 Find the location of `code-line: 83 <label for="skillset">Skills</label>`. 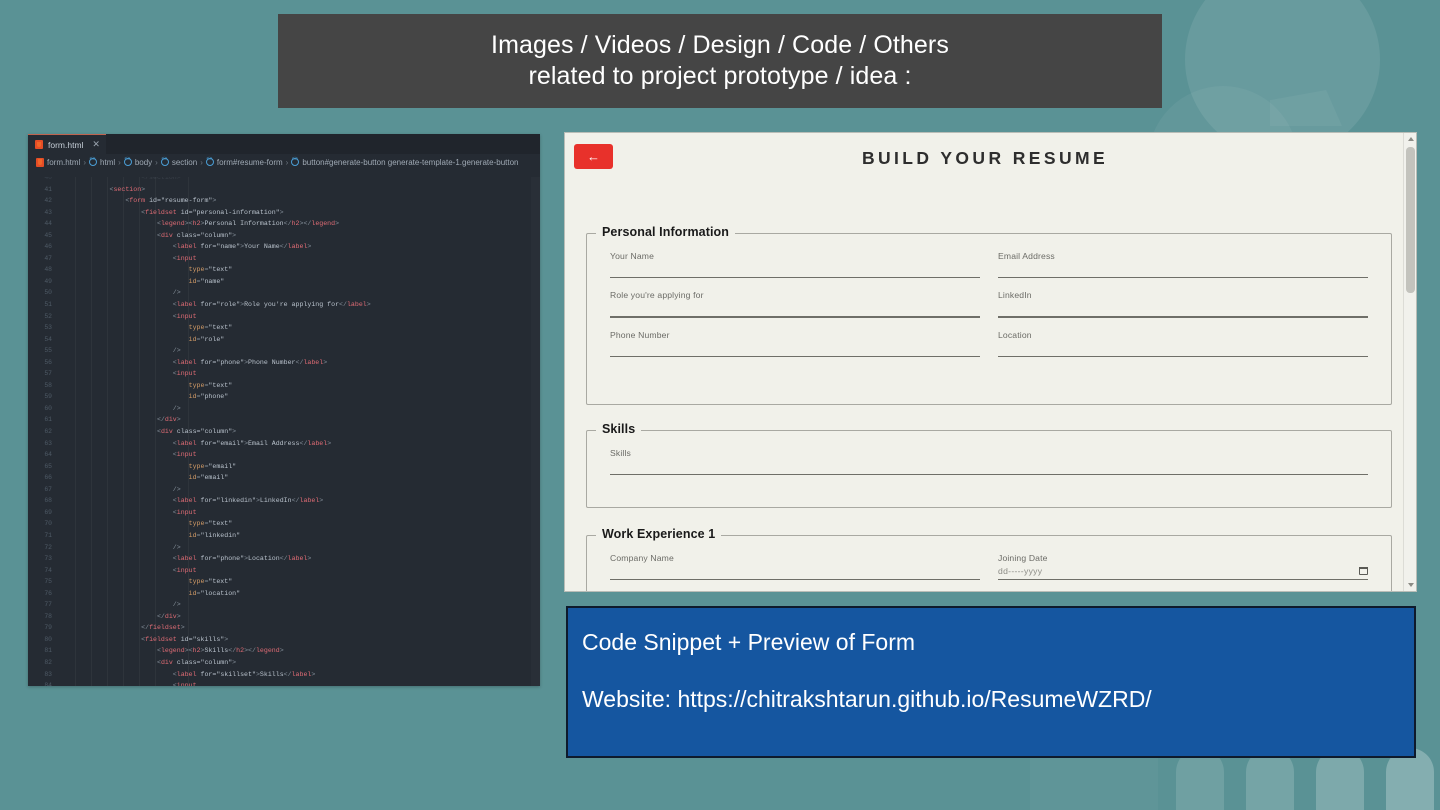

code-line: 83 <label for="skillset">Skills</label> is located at coordinates (284, 675).